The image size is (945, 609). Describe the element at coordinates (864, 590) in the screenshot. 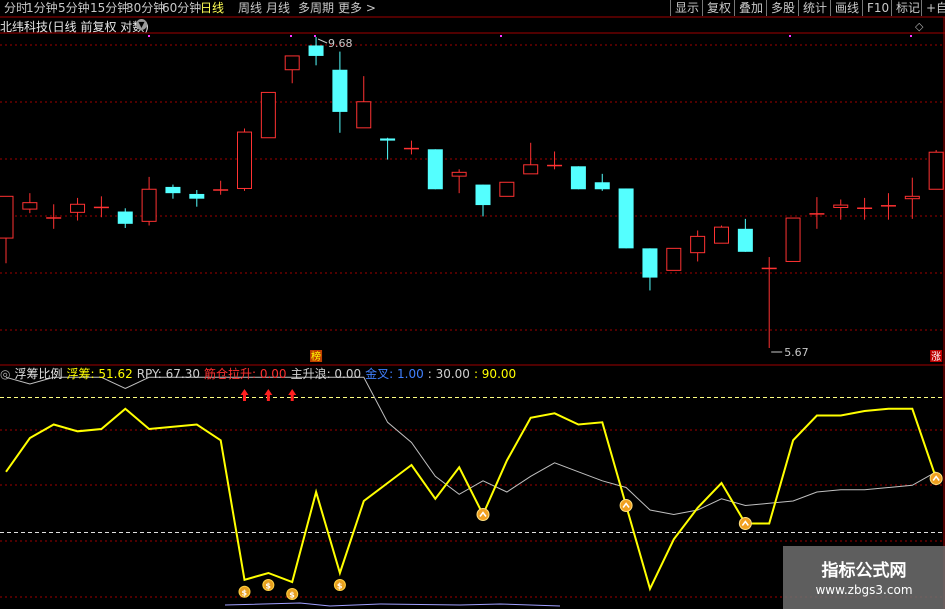

I see `watermark-url: www.zbgs3.com` at that location.